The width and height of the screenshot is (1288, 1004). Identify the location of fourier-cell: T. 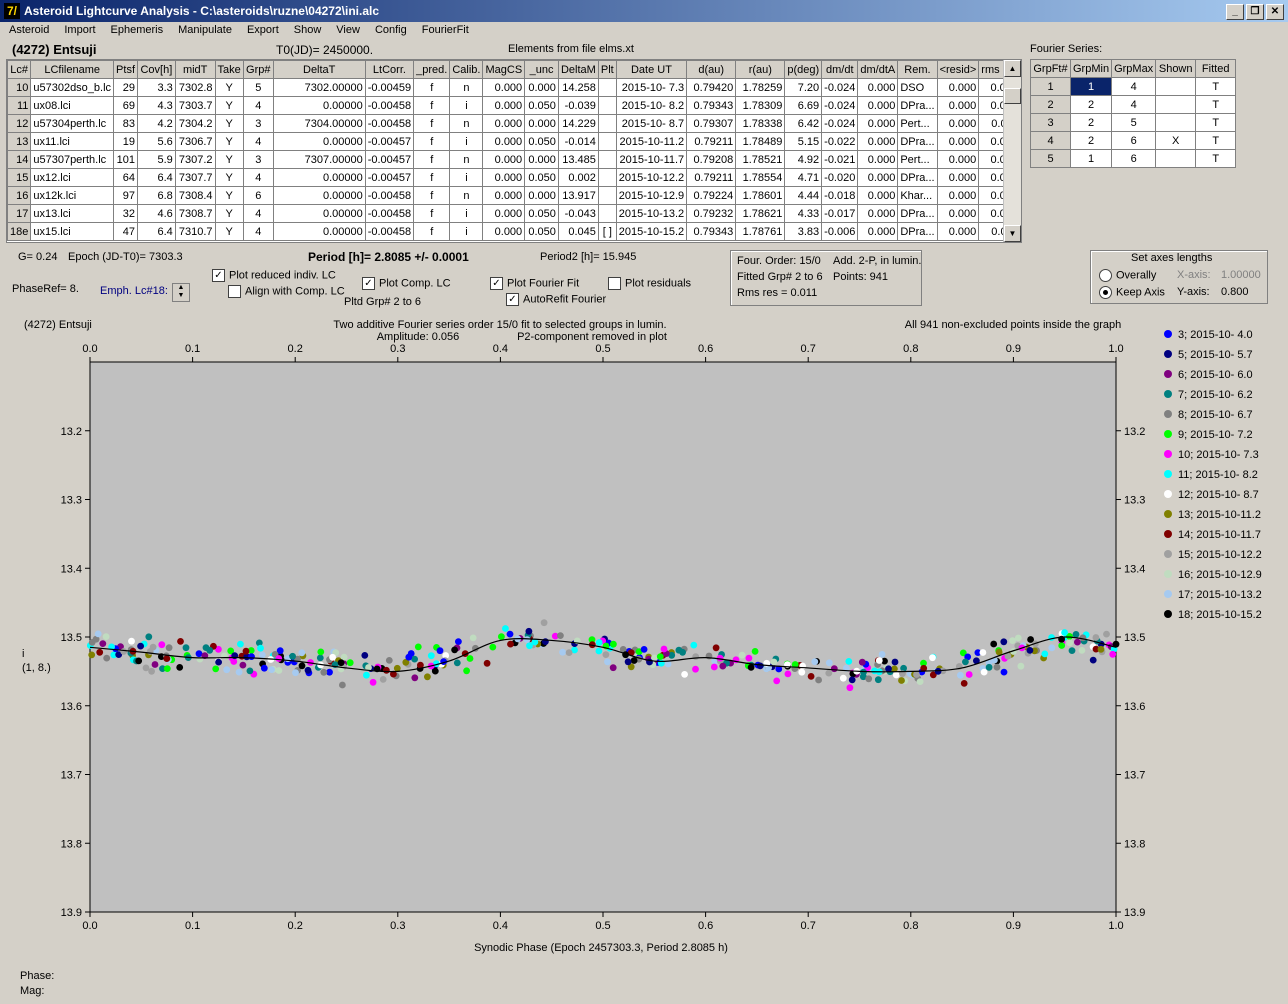
(1216, 122).